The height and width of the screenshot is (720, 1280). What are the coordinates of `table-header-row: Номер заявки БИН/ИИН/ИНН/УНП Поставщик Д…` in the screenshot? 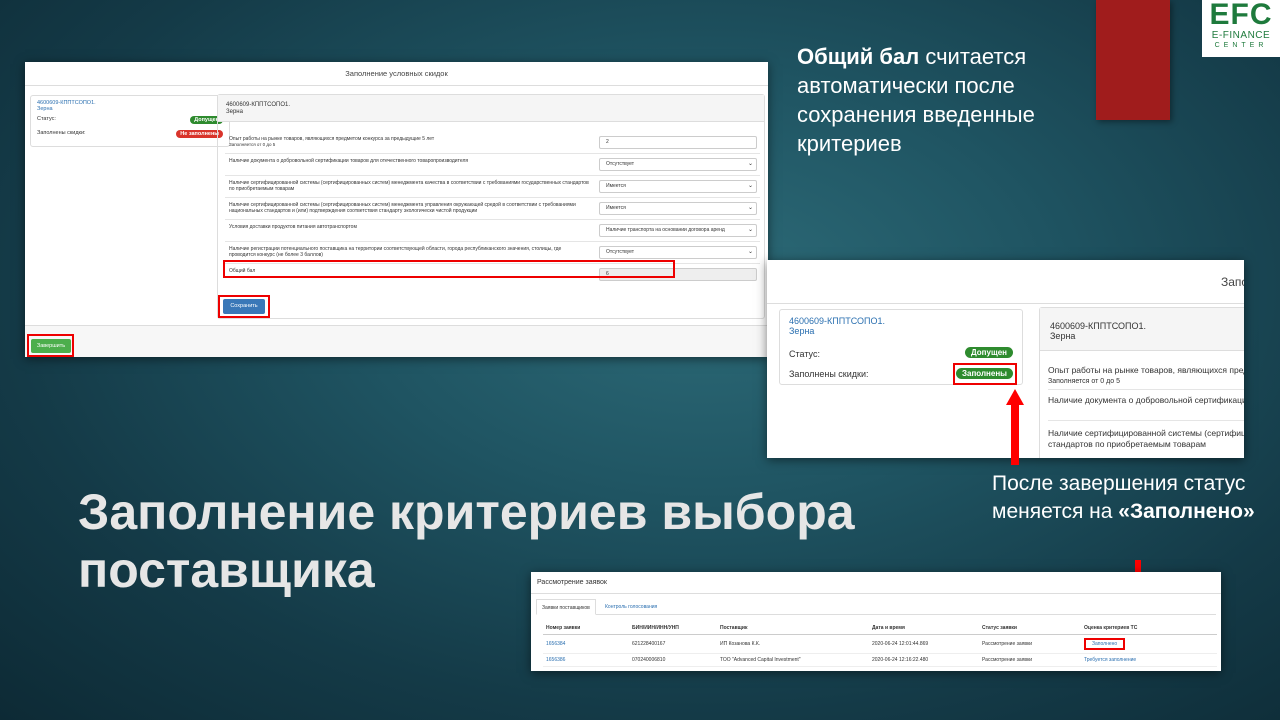 It's located at (880, 628).